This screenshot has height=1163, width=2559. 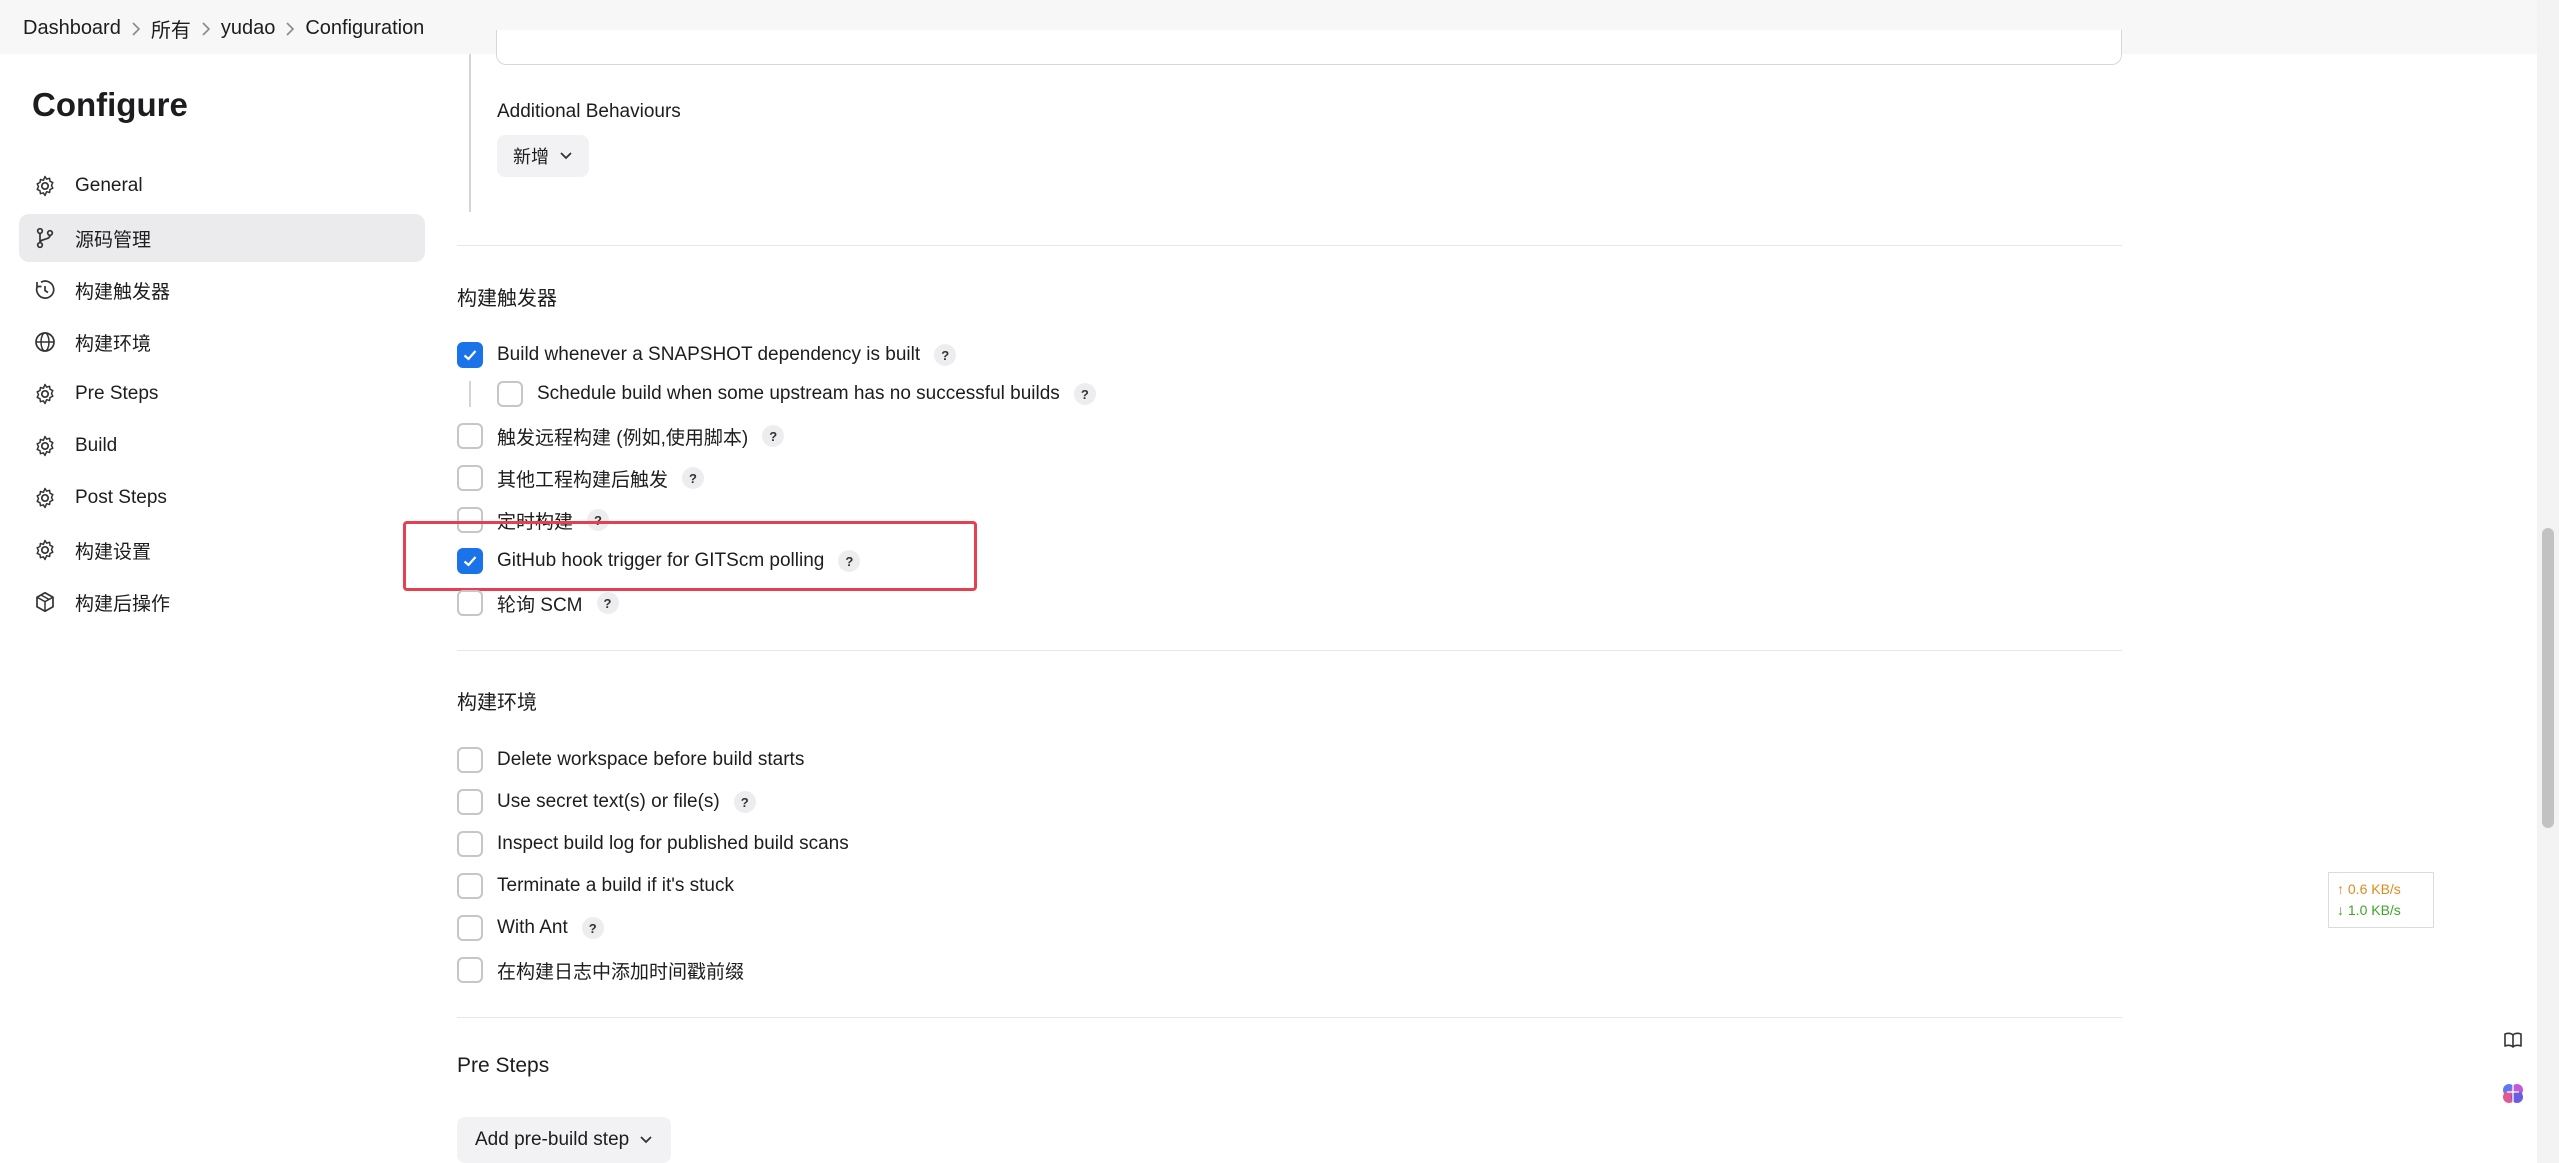 I want to click on clock-icon, so click(x=45, y=290).